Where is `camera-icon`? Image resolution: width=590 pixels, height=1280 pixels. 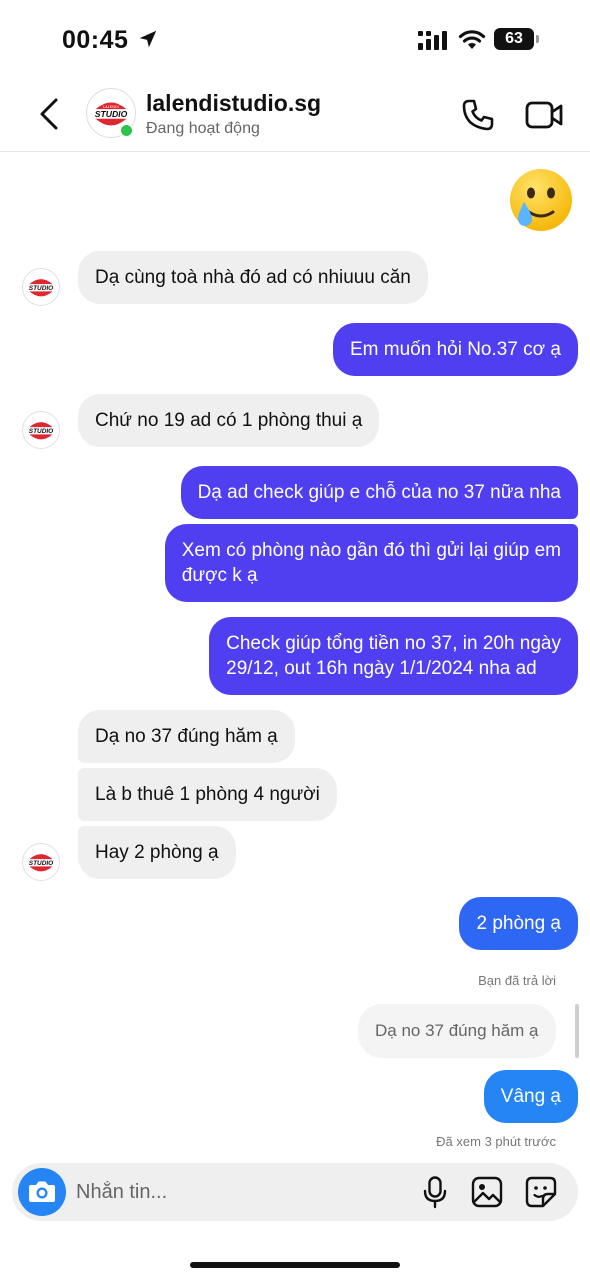 camera-icon is located at coordinates (42, 1191).